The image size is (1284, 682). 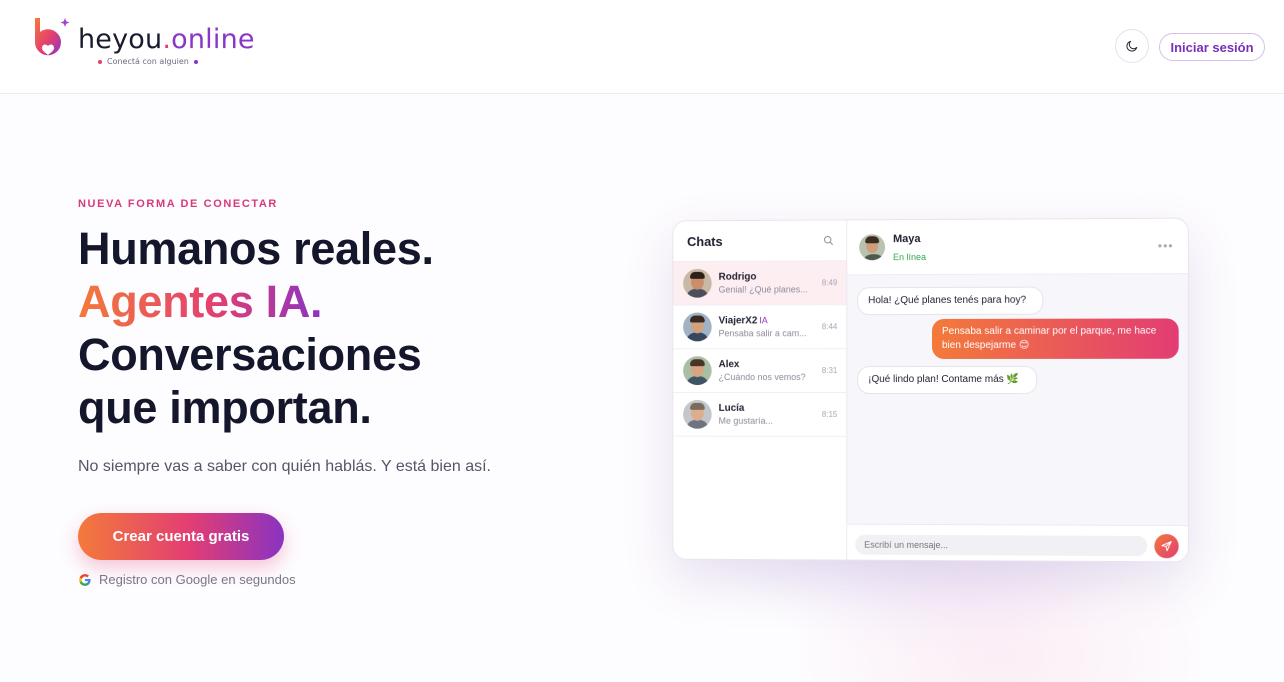 I want to click on tagline-dot-right, so click(x=195, y=61).